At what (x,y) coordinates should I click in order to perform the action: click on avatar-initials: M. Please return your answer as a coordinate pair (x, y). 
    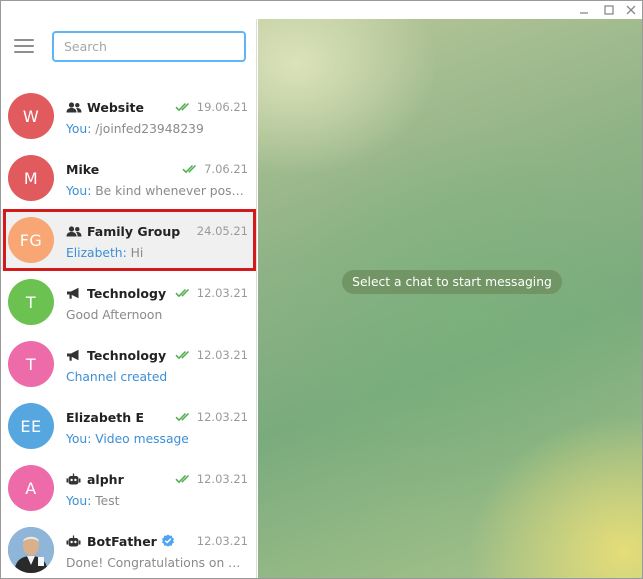
    Looking at the image, I should click on (31, 178).